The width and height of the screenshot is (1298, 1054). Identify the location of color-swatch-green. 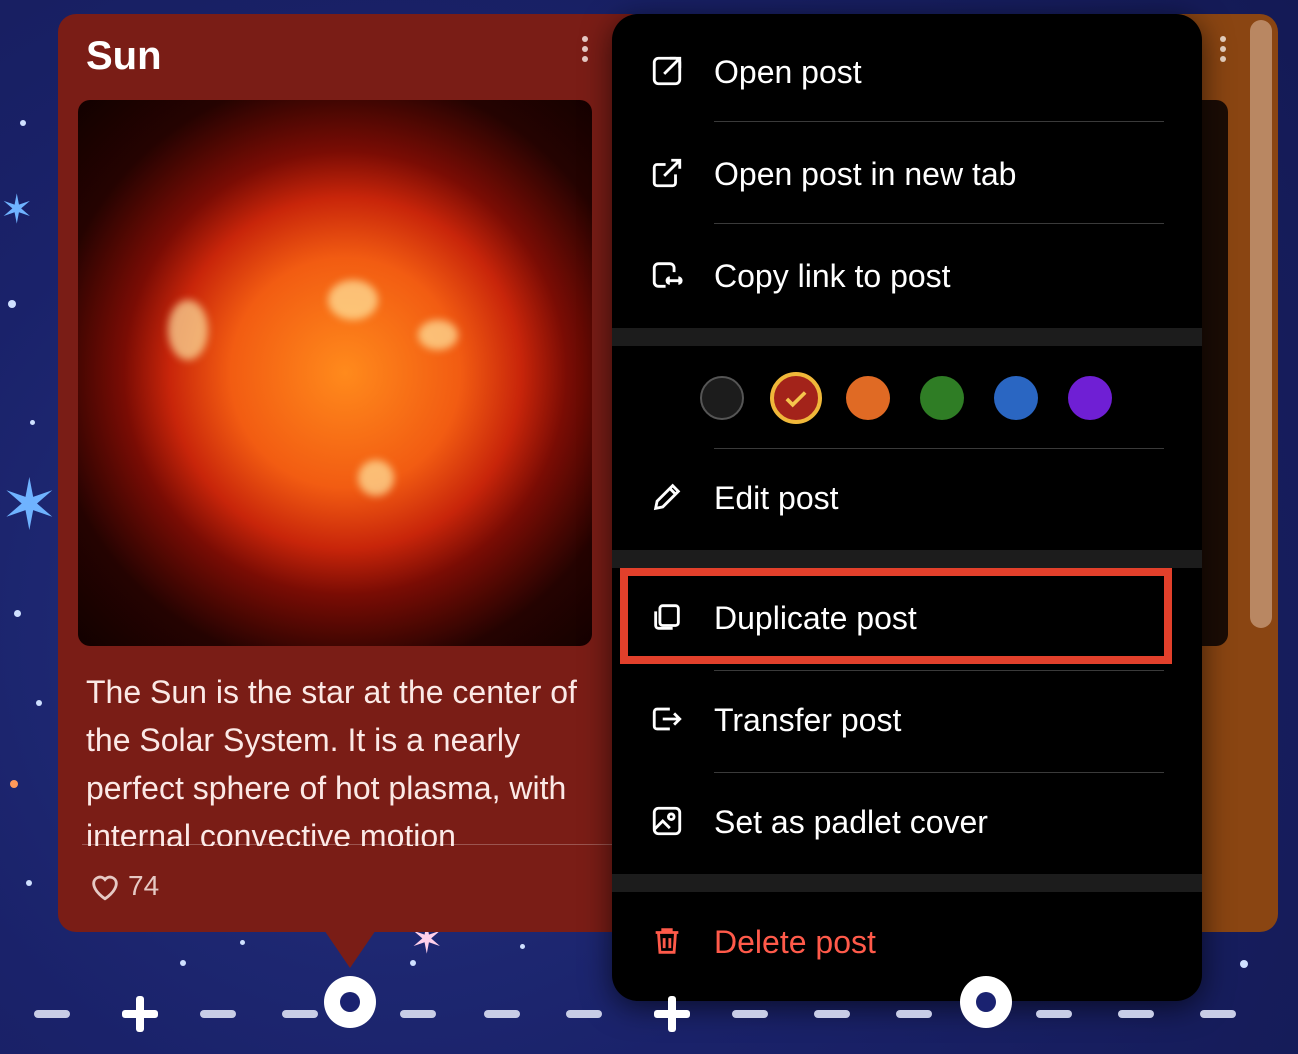
(942, 398).